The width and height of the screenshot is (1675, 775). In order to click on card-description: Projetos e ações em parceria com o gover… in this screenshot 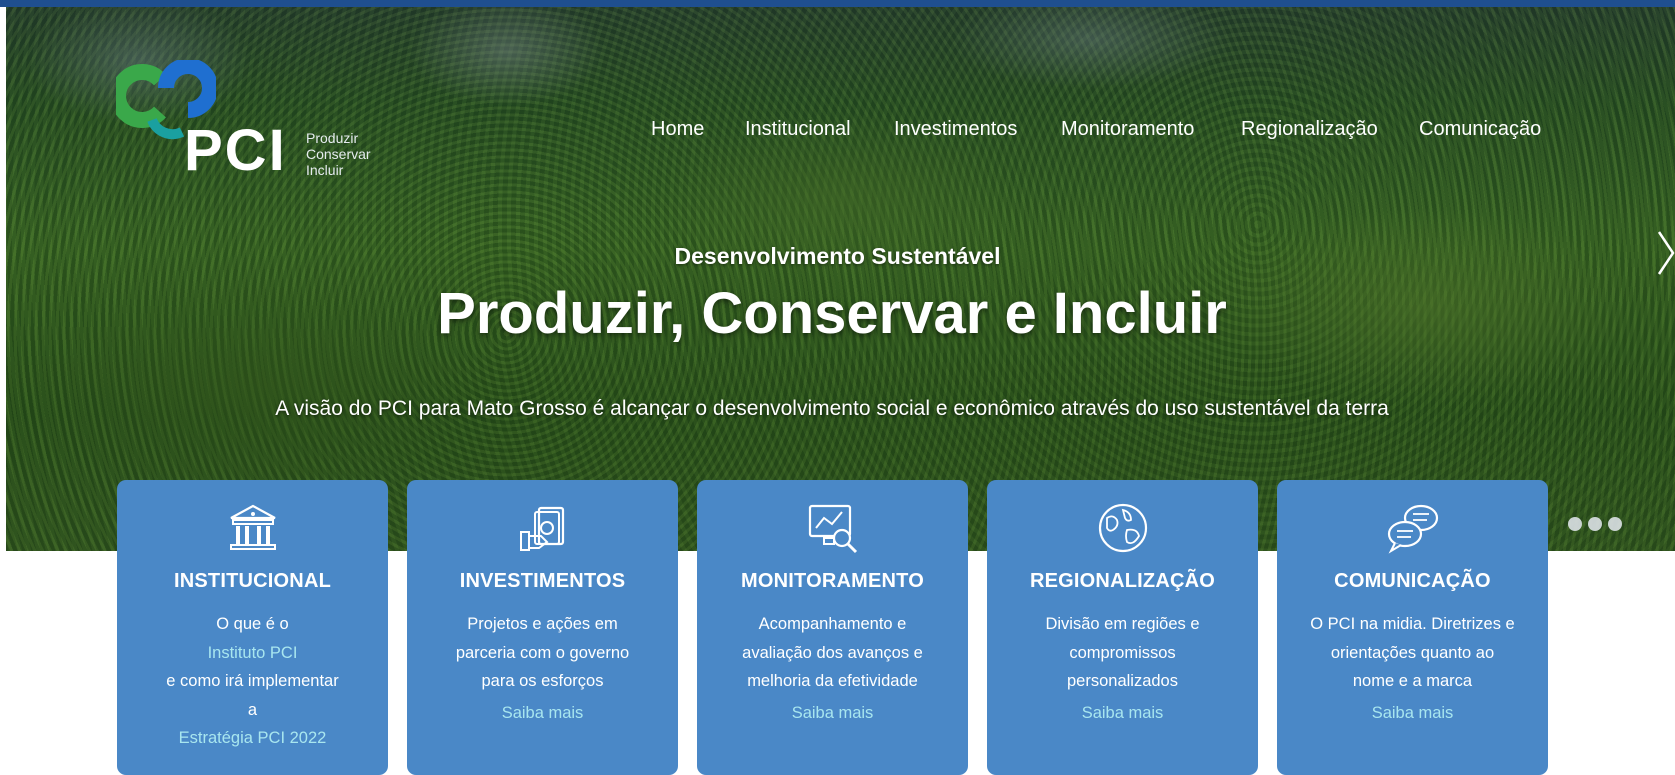, I will do `click(542, 668)`.